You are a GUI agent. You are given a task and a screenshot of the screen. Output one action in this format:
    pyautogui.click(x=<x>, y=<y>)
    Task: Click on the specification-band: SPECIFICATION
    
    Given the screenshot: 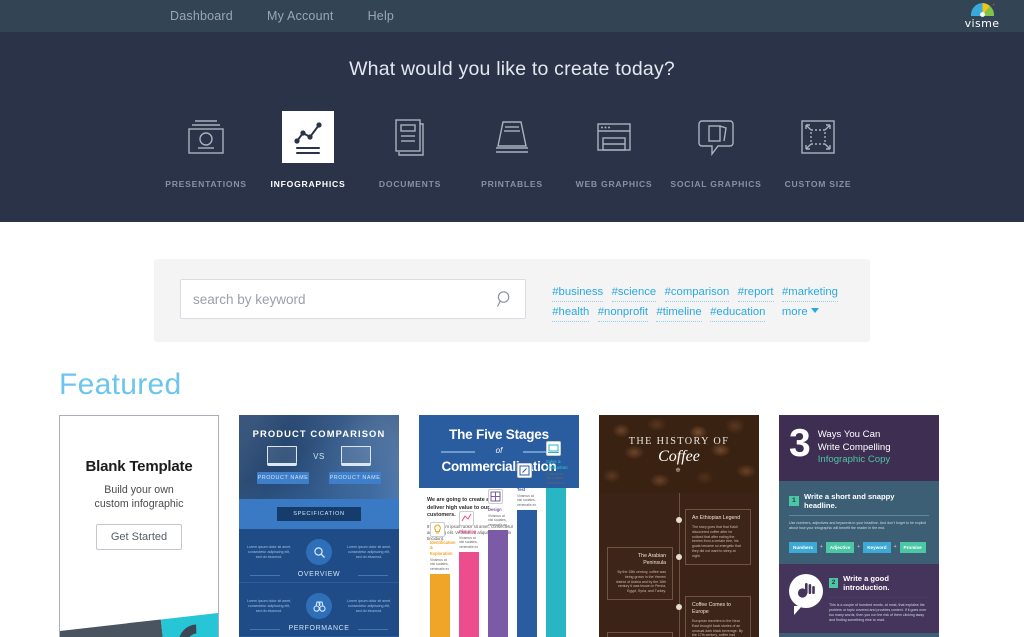 What is the action you would take?
    pyautogui.click(x=319, y=514)
    